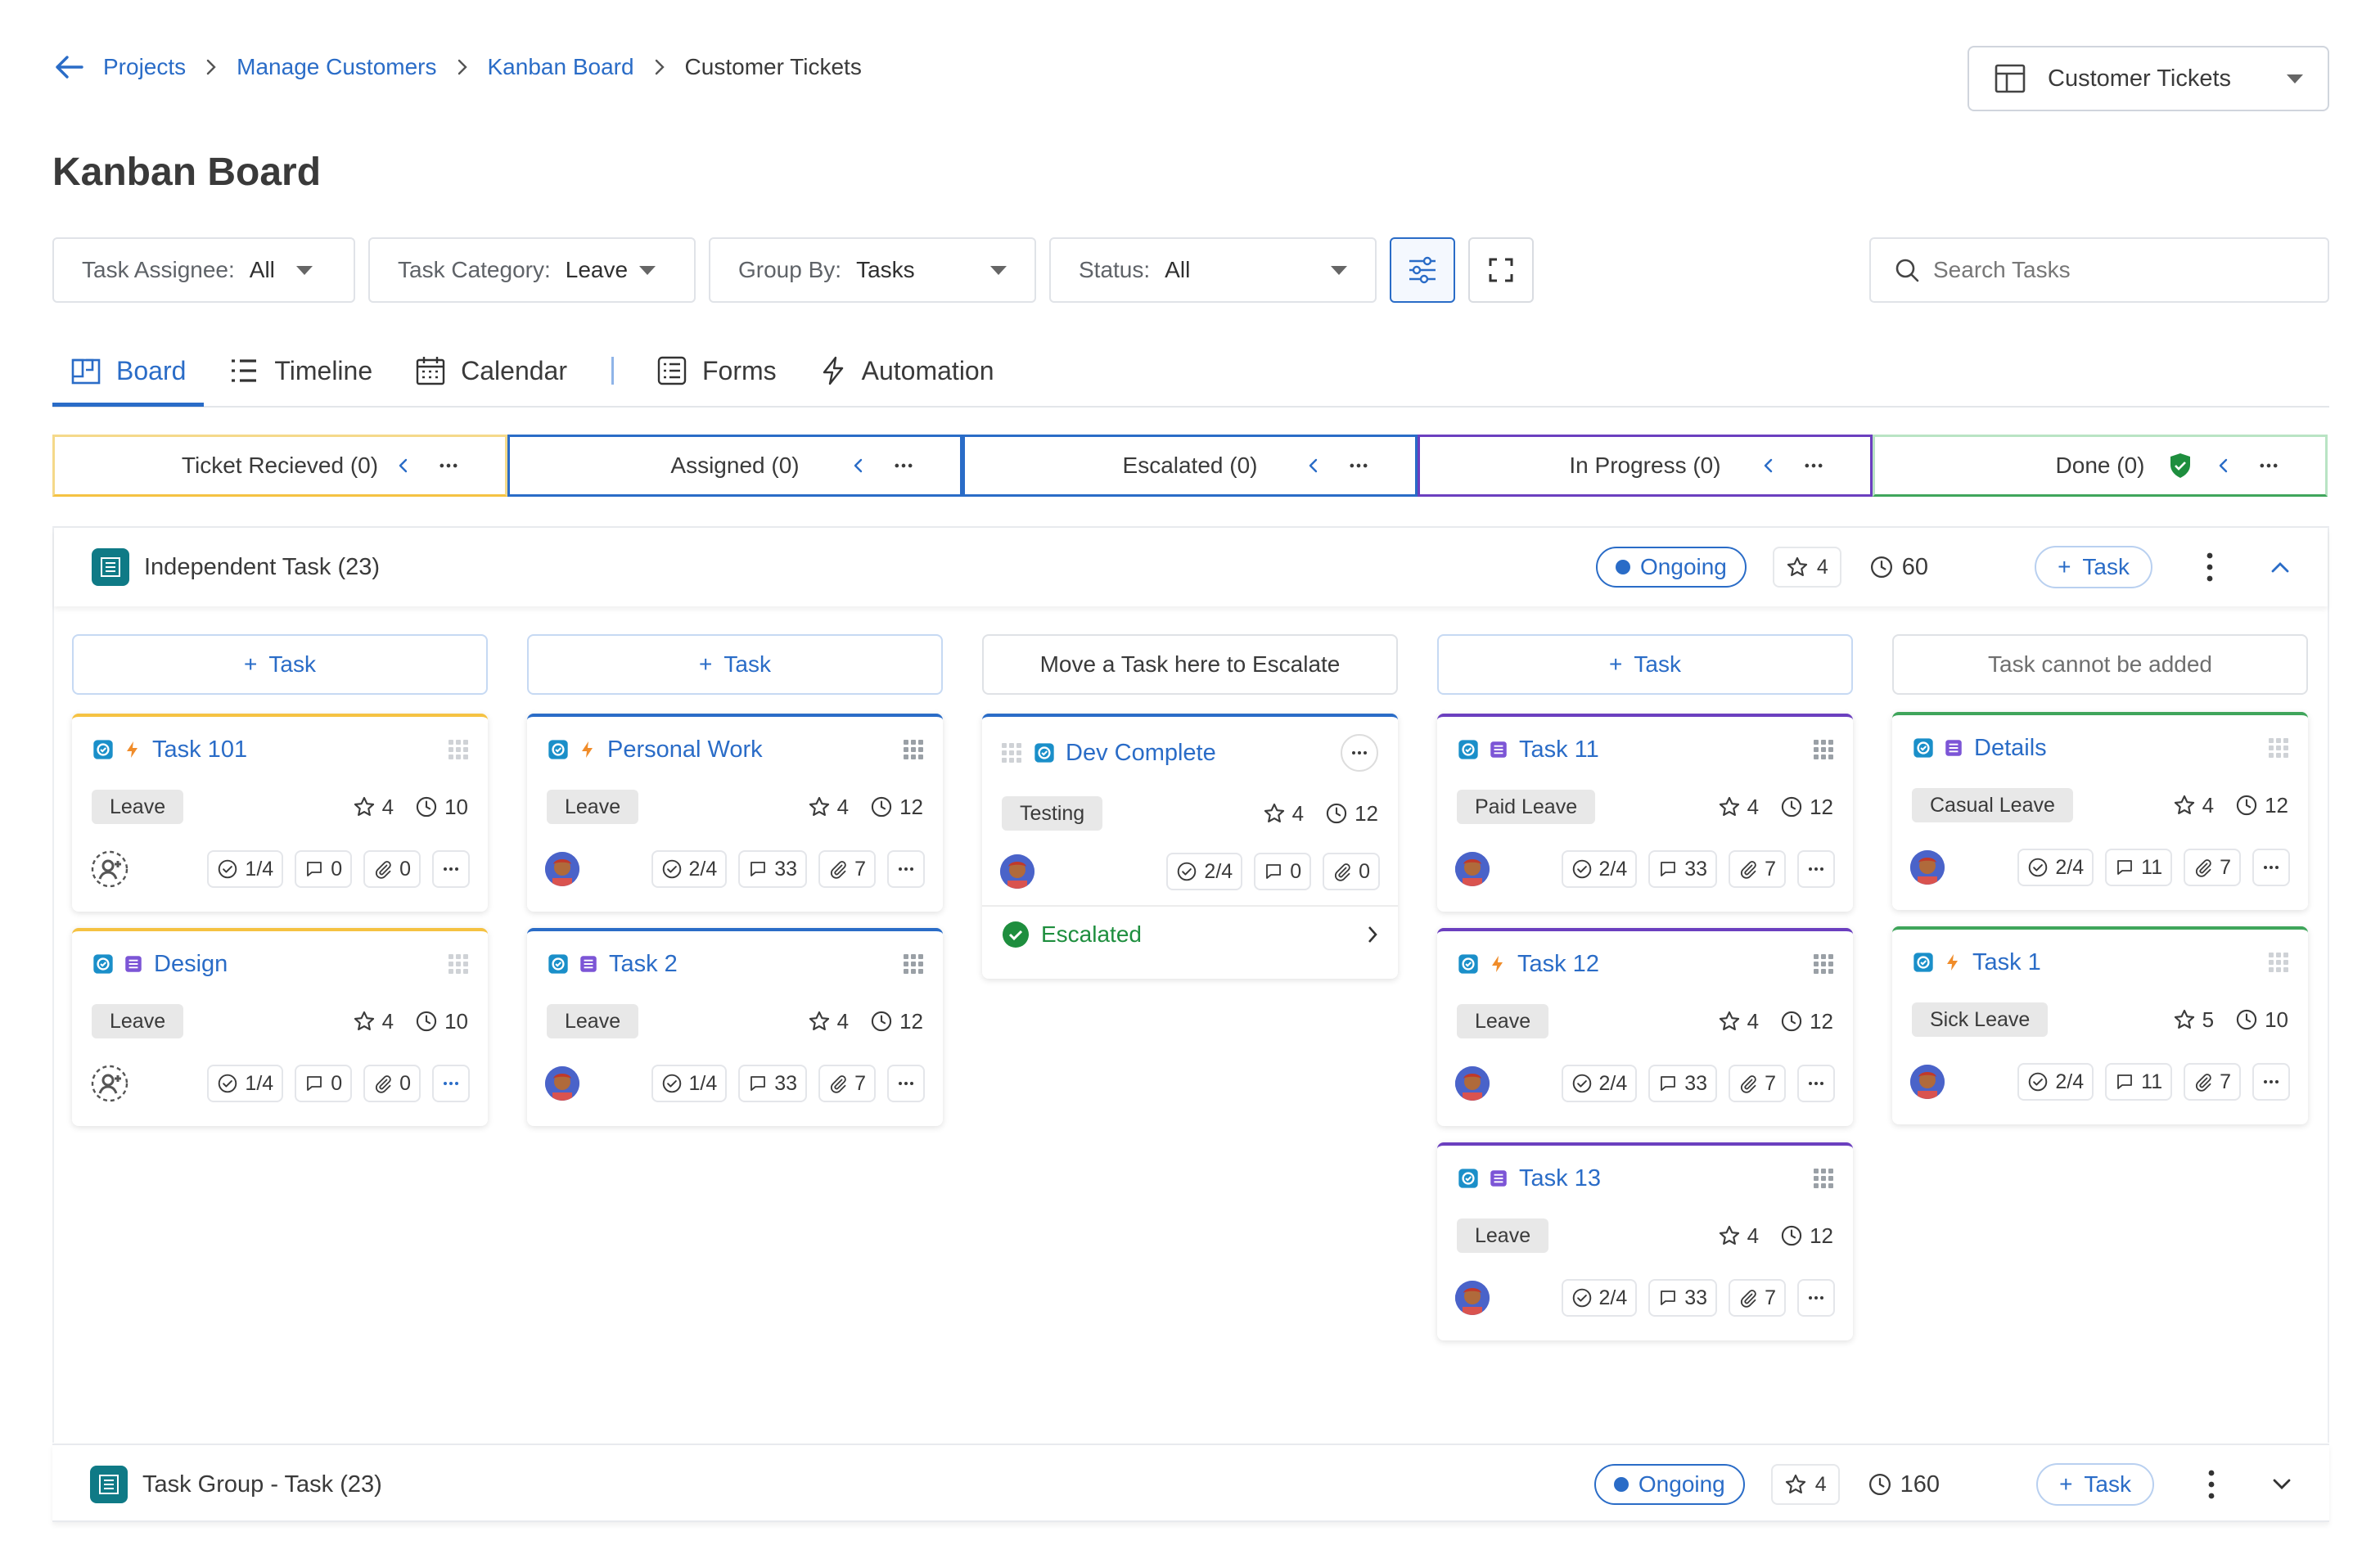 The height and width of the screenshot is (1545, 2380). Describe the element at coordinates (1197, 753) in the screenshot. I see `task-name: Dev Complete` at that location.